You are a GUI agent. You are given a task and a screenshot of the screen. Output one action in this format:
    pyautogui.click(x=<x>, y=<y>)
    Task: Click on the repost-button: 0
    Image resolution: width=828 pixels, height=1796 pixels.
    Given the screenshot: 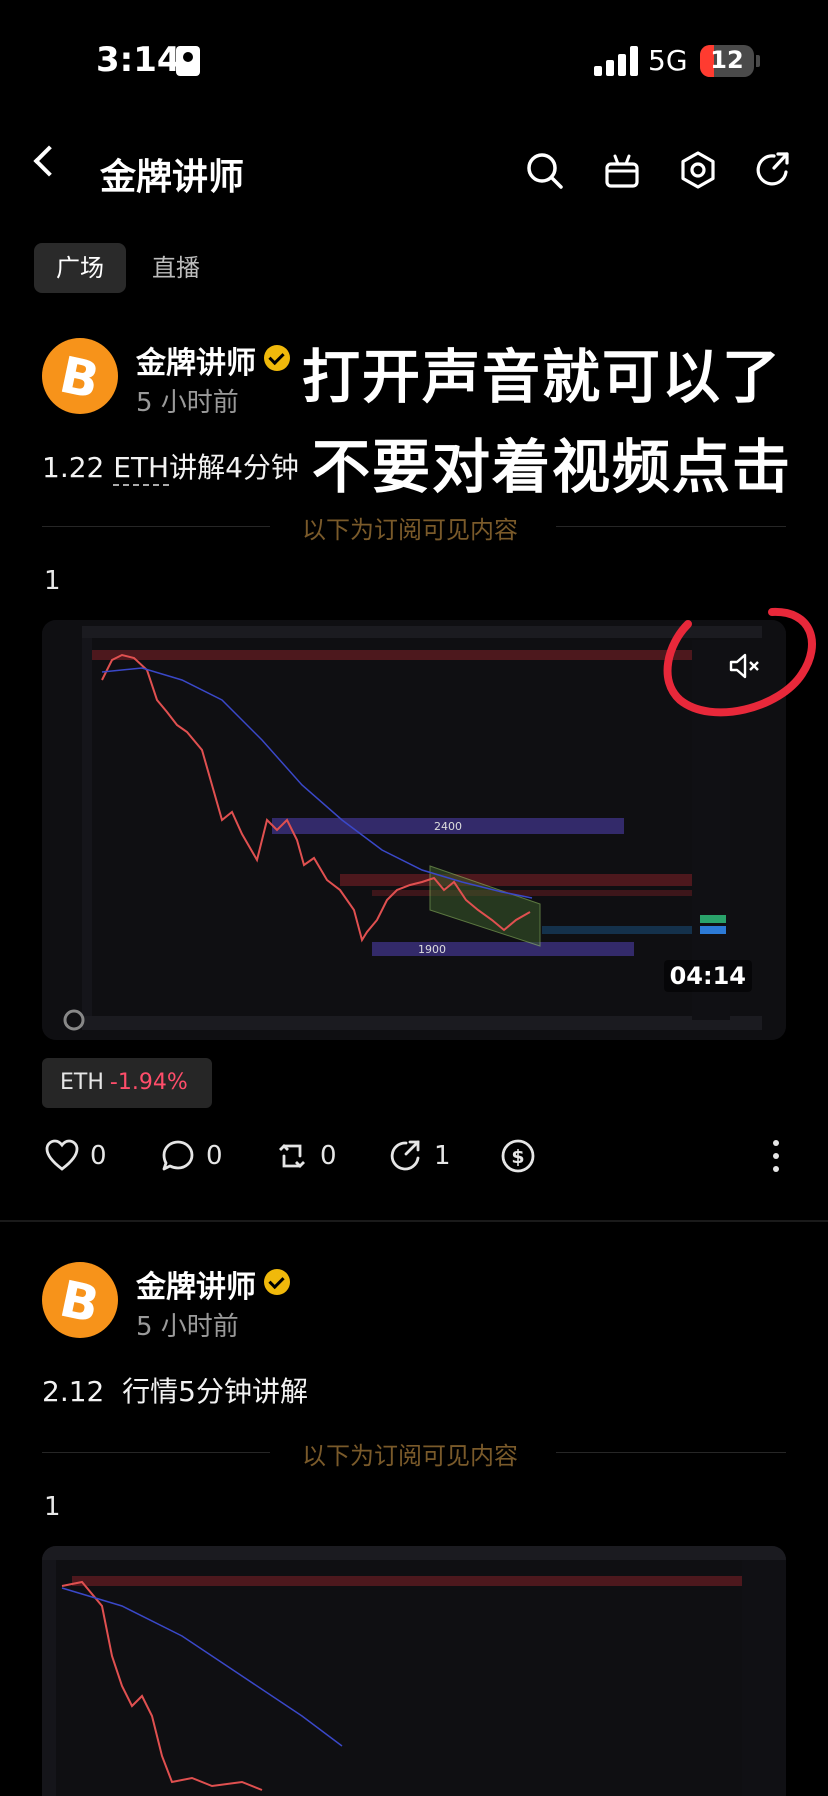 What is the action you would take?
    pyautogui.click(x=305, y=1156)
    